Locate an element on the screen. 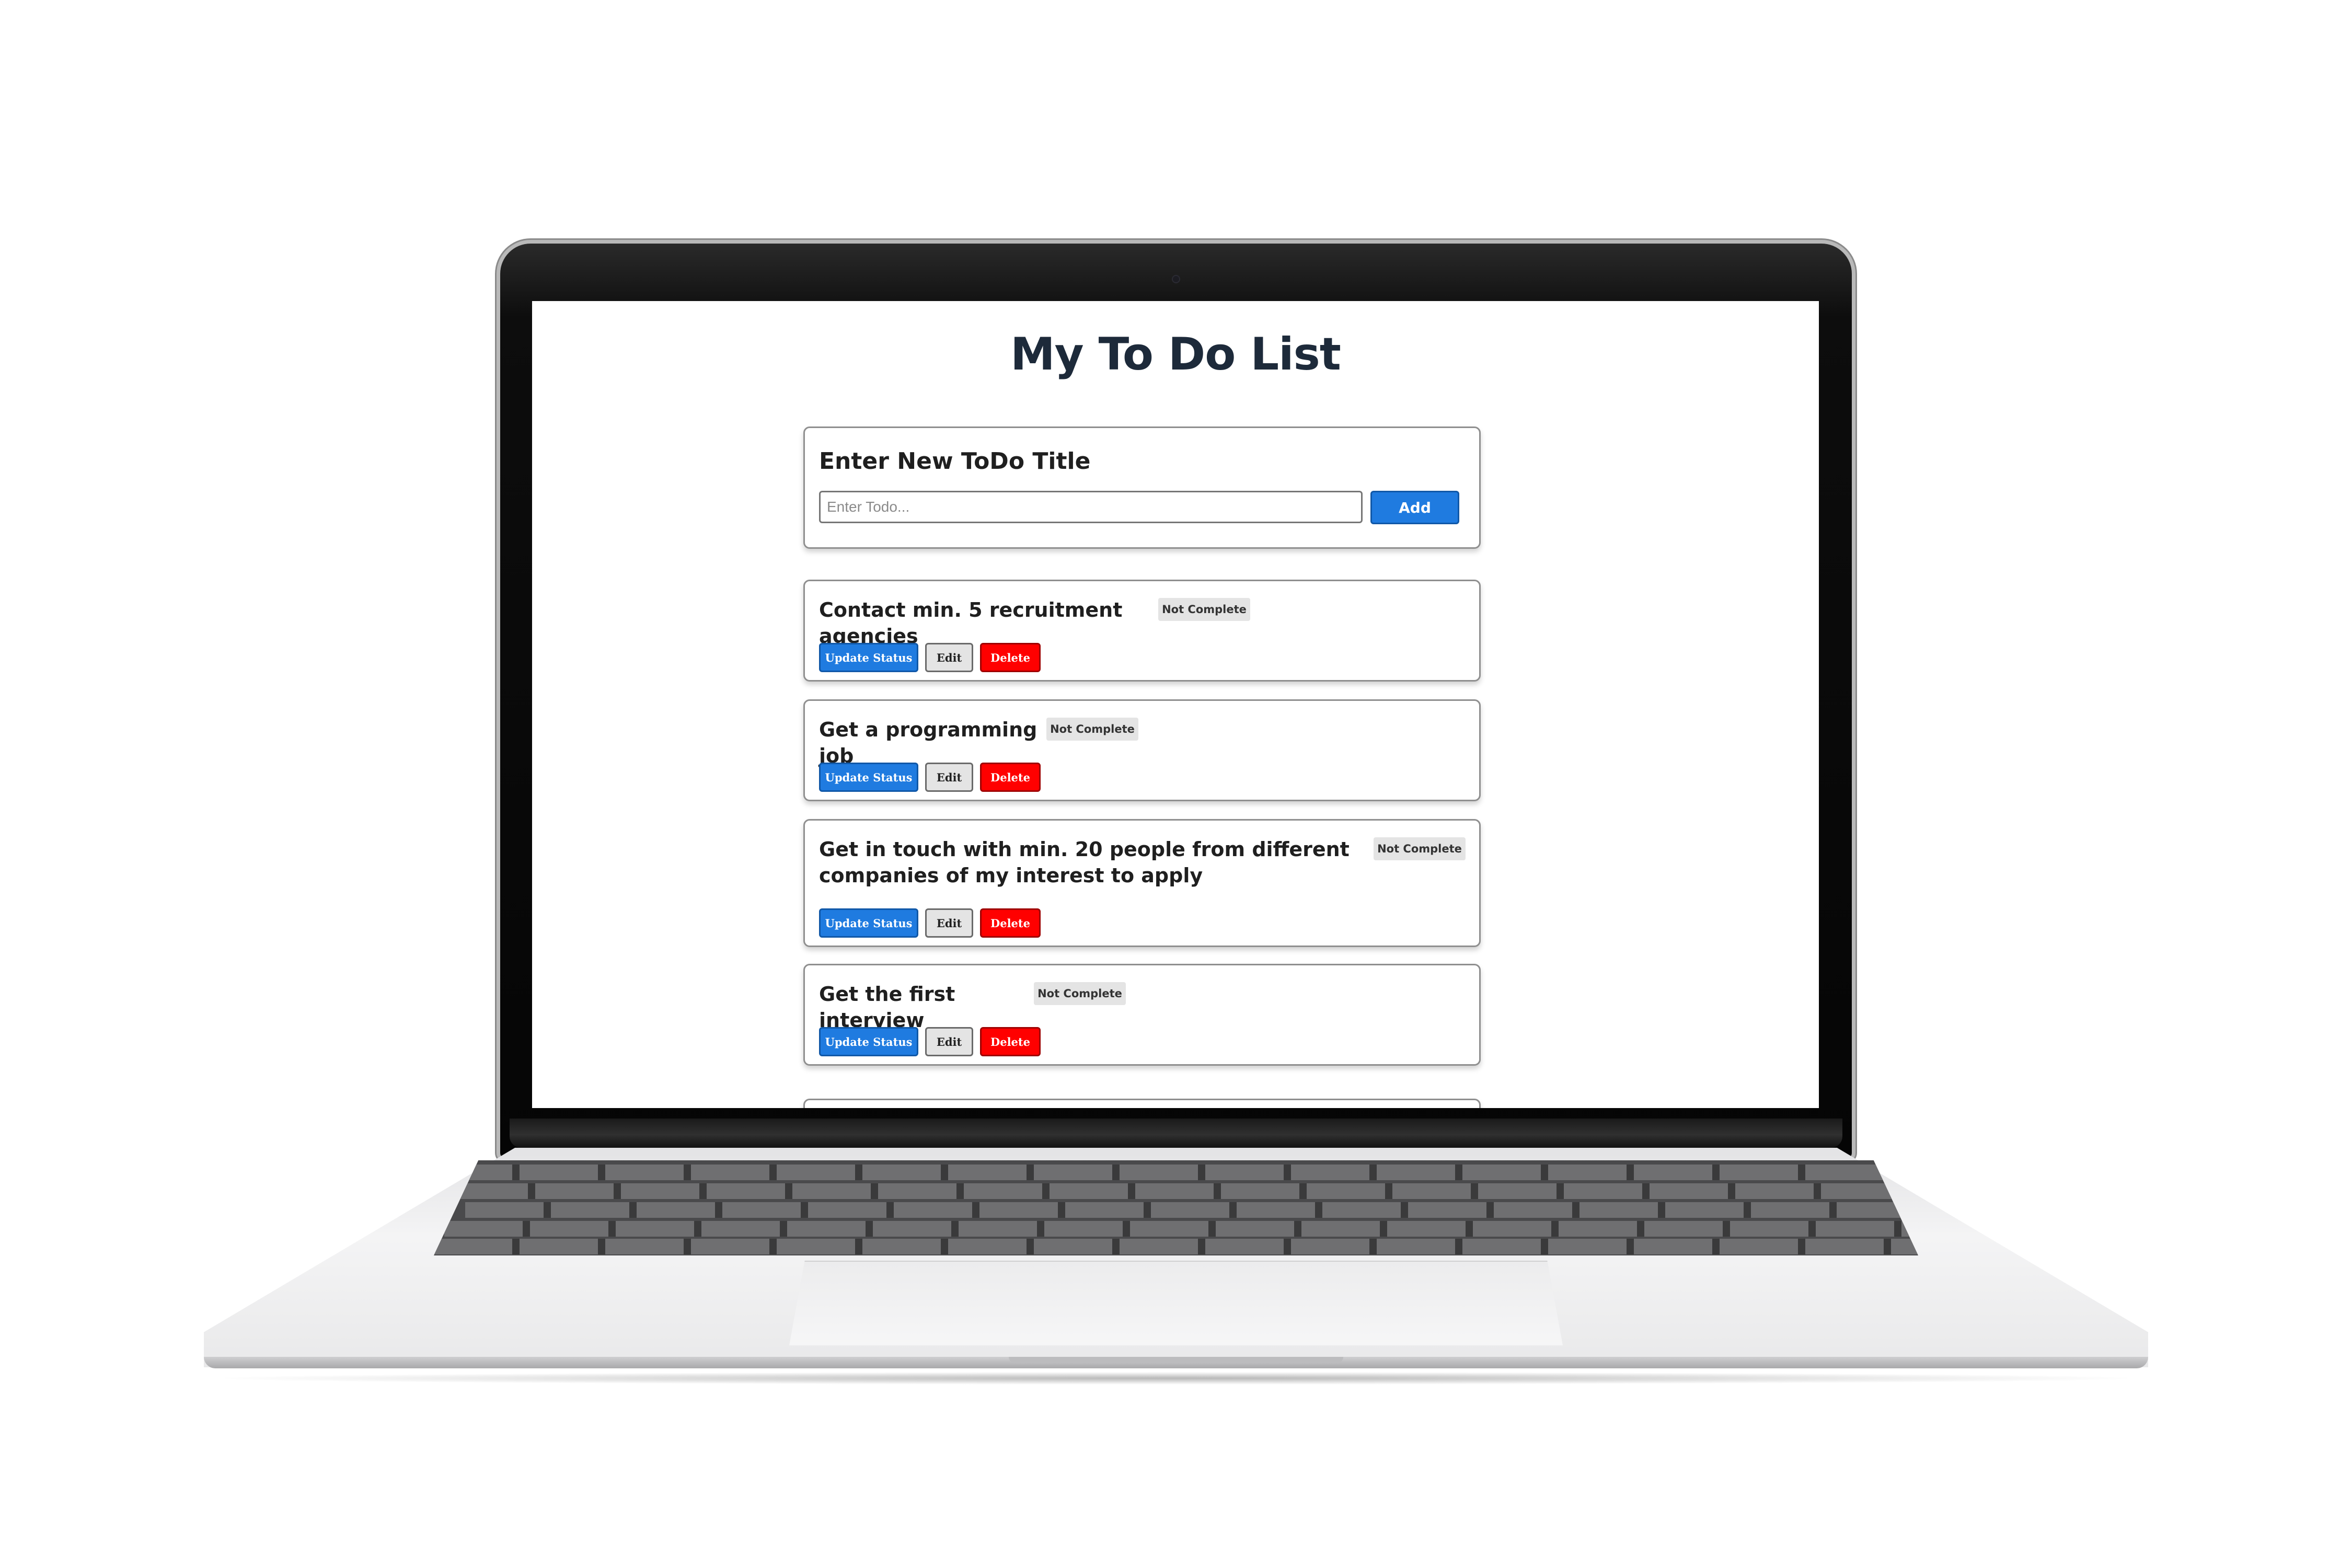 The height and width of the screenshot is (1568, 2352). webcam-icon is located at coordinates (1176, 279).